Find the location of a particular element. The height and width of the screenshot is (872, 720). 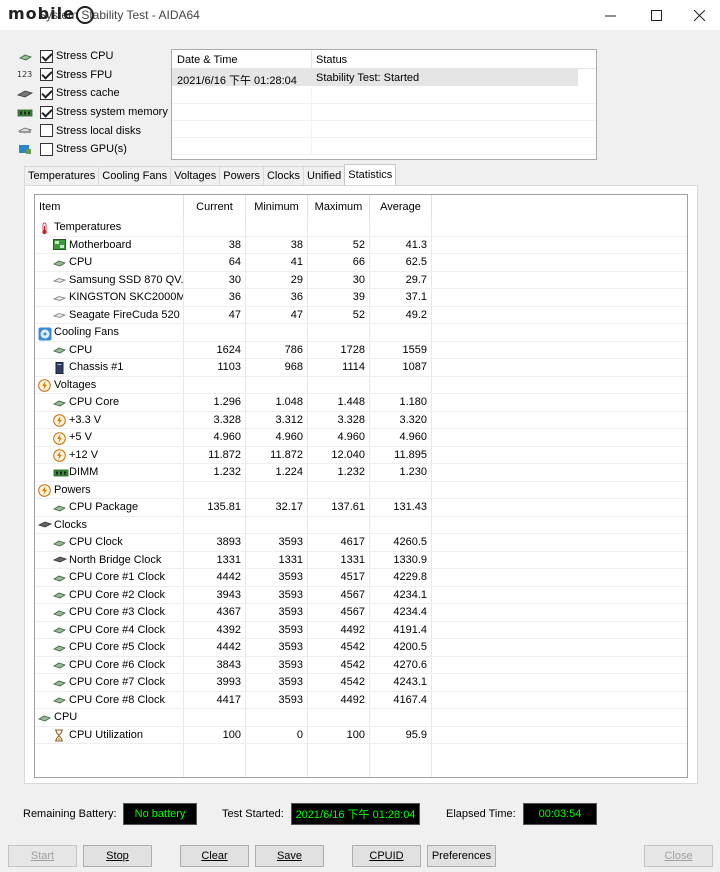

row-minimum: 1.048 is located at coordinates (277, 402).